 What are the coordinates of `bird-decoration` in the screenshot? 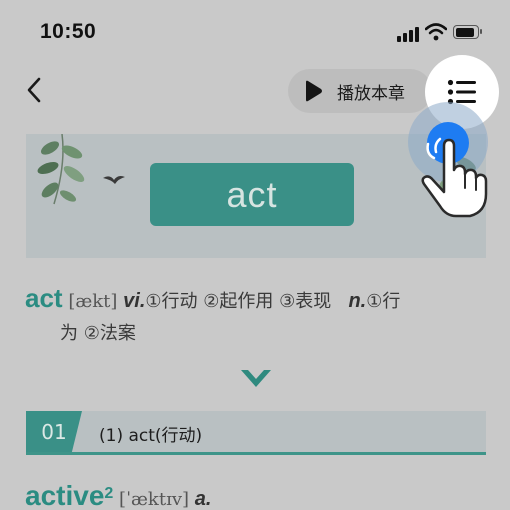 It's located at (114, 180).